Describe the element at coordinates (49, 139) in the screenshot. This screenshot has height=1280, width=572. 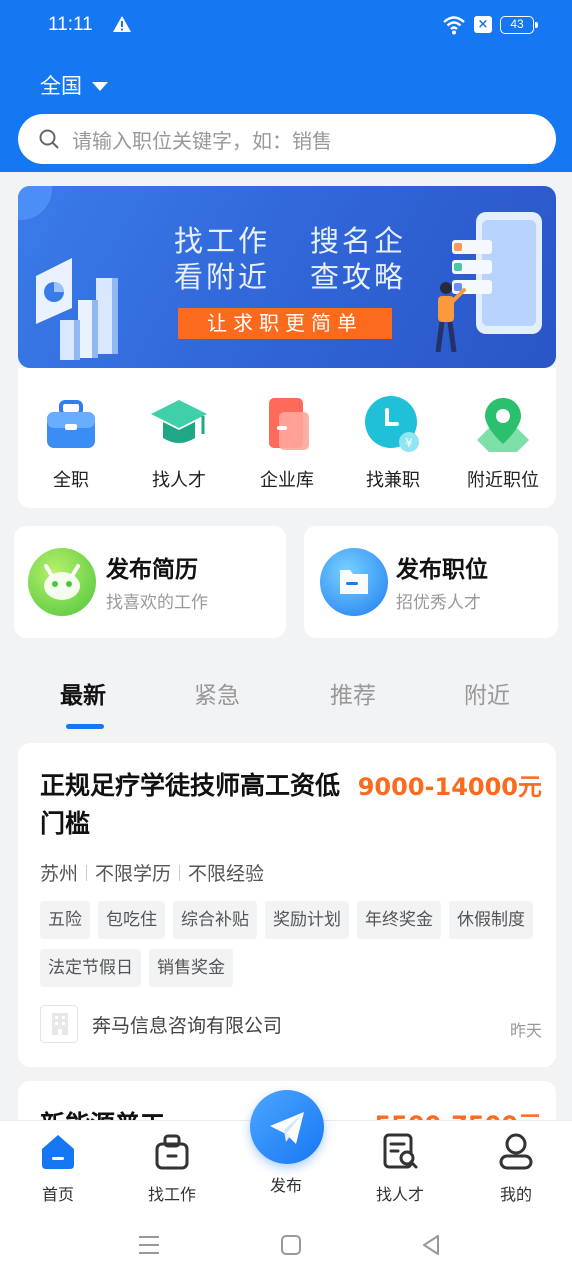
I see `search-icon` at that location.